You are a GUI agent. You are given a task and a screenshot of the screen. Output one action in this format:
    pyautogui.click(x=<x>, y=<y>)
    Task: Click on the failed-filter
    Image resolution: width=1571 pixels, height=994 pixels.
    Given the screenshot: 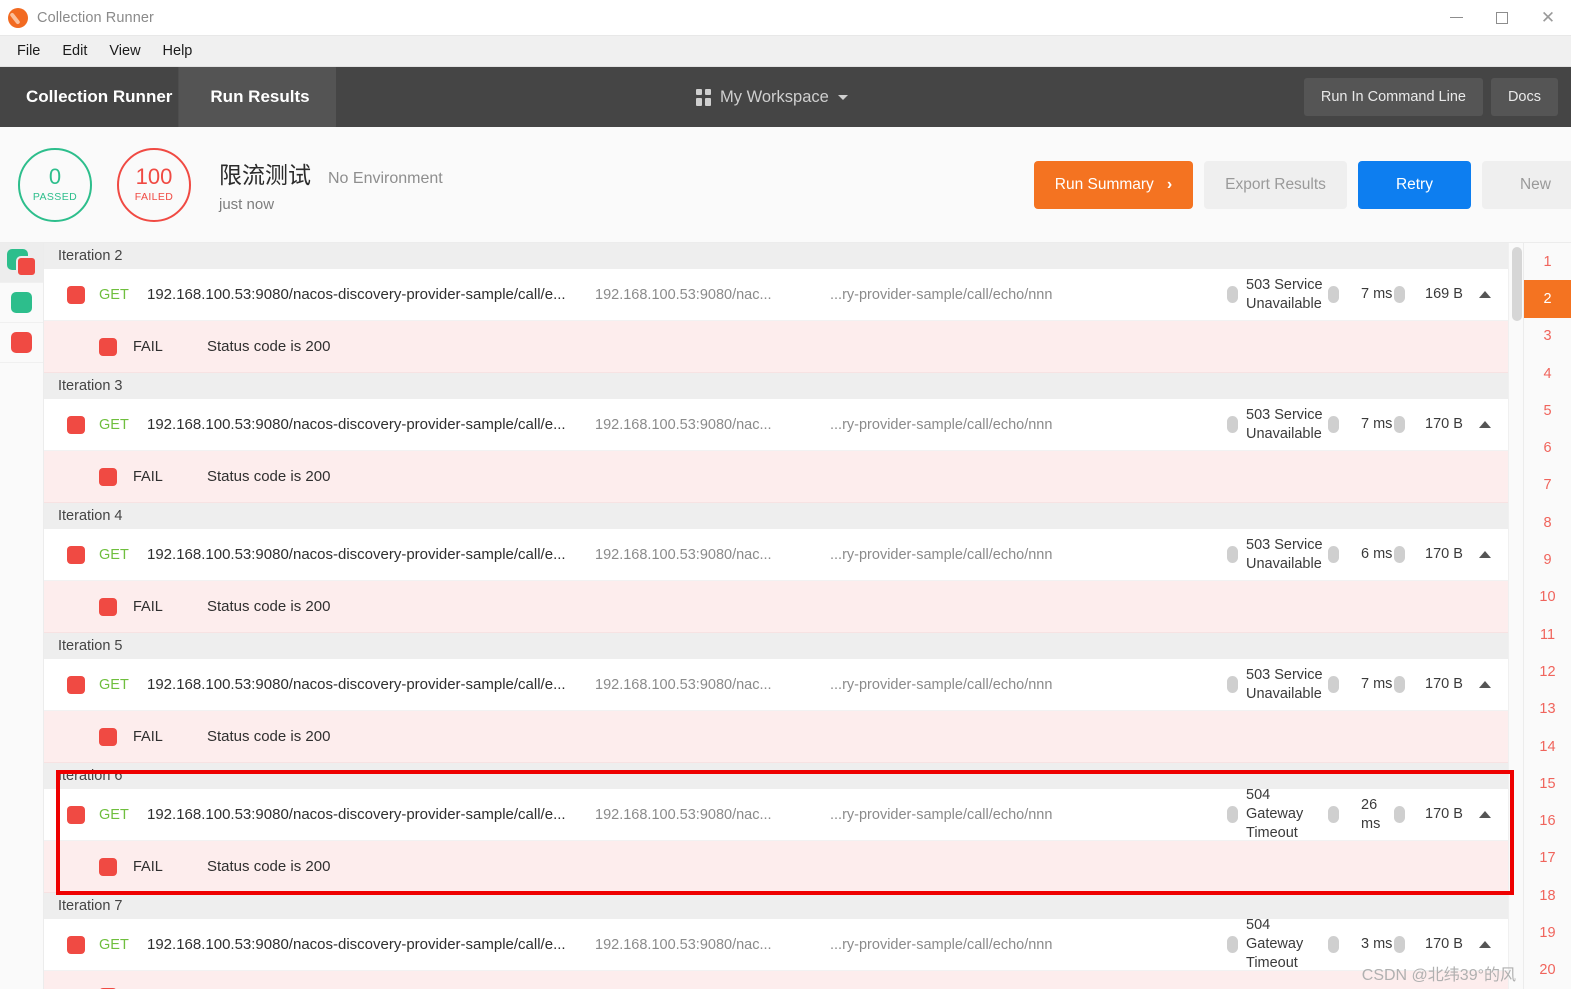 What is the action you would take?
    pyautogui.click(x=21, y=343)
    